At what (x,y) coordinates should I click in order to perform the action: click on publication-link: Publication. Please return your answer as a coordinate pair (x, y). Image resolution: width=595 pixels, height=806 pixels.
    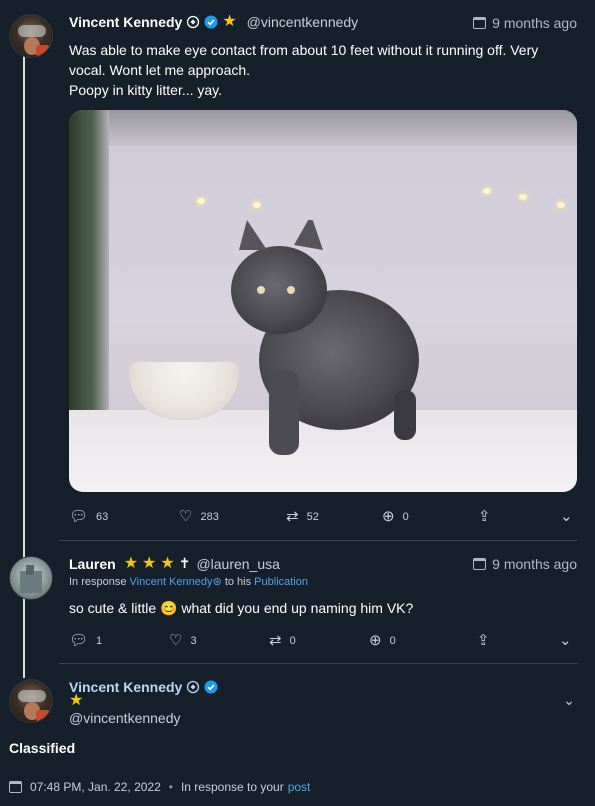
    Looking at the image, I should click on (281, 582).